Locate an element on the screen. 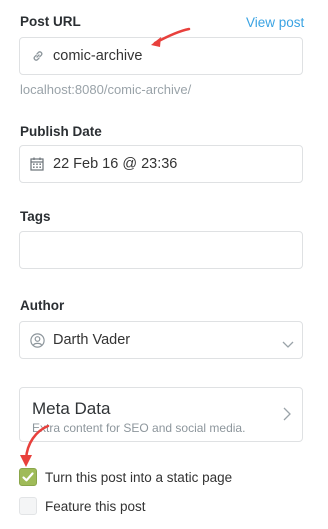 This screenshot has height=529, width=328. annotation-arrow-url is located at coordinates (171, 37).